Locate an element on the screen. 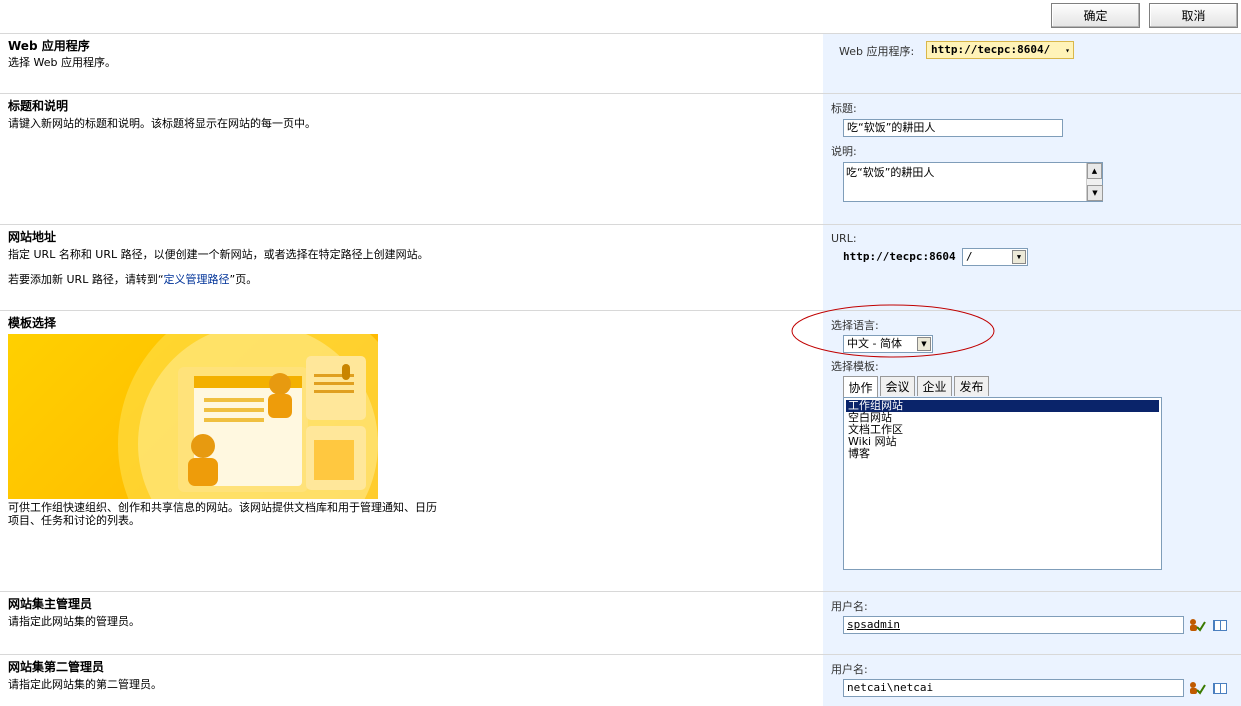 This screenshot has height=706, width=1241. template-label: 选择模板: is located at coordinates (855, 366).